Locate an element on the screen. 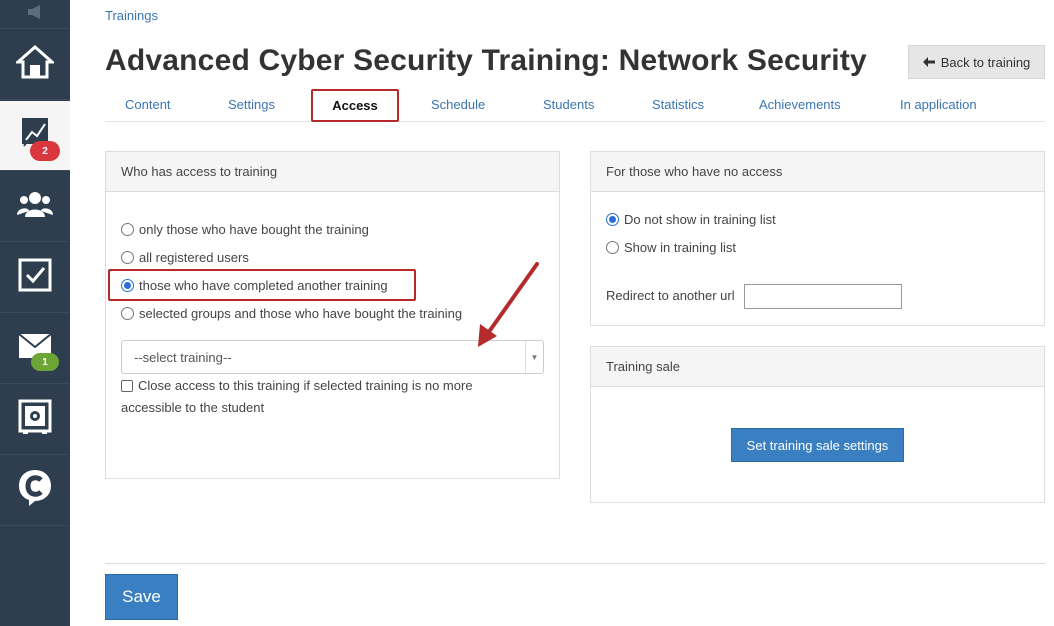 This screenshot has width=1054, height=626. radio-groups is located at coordinates (127, 313).